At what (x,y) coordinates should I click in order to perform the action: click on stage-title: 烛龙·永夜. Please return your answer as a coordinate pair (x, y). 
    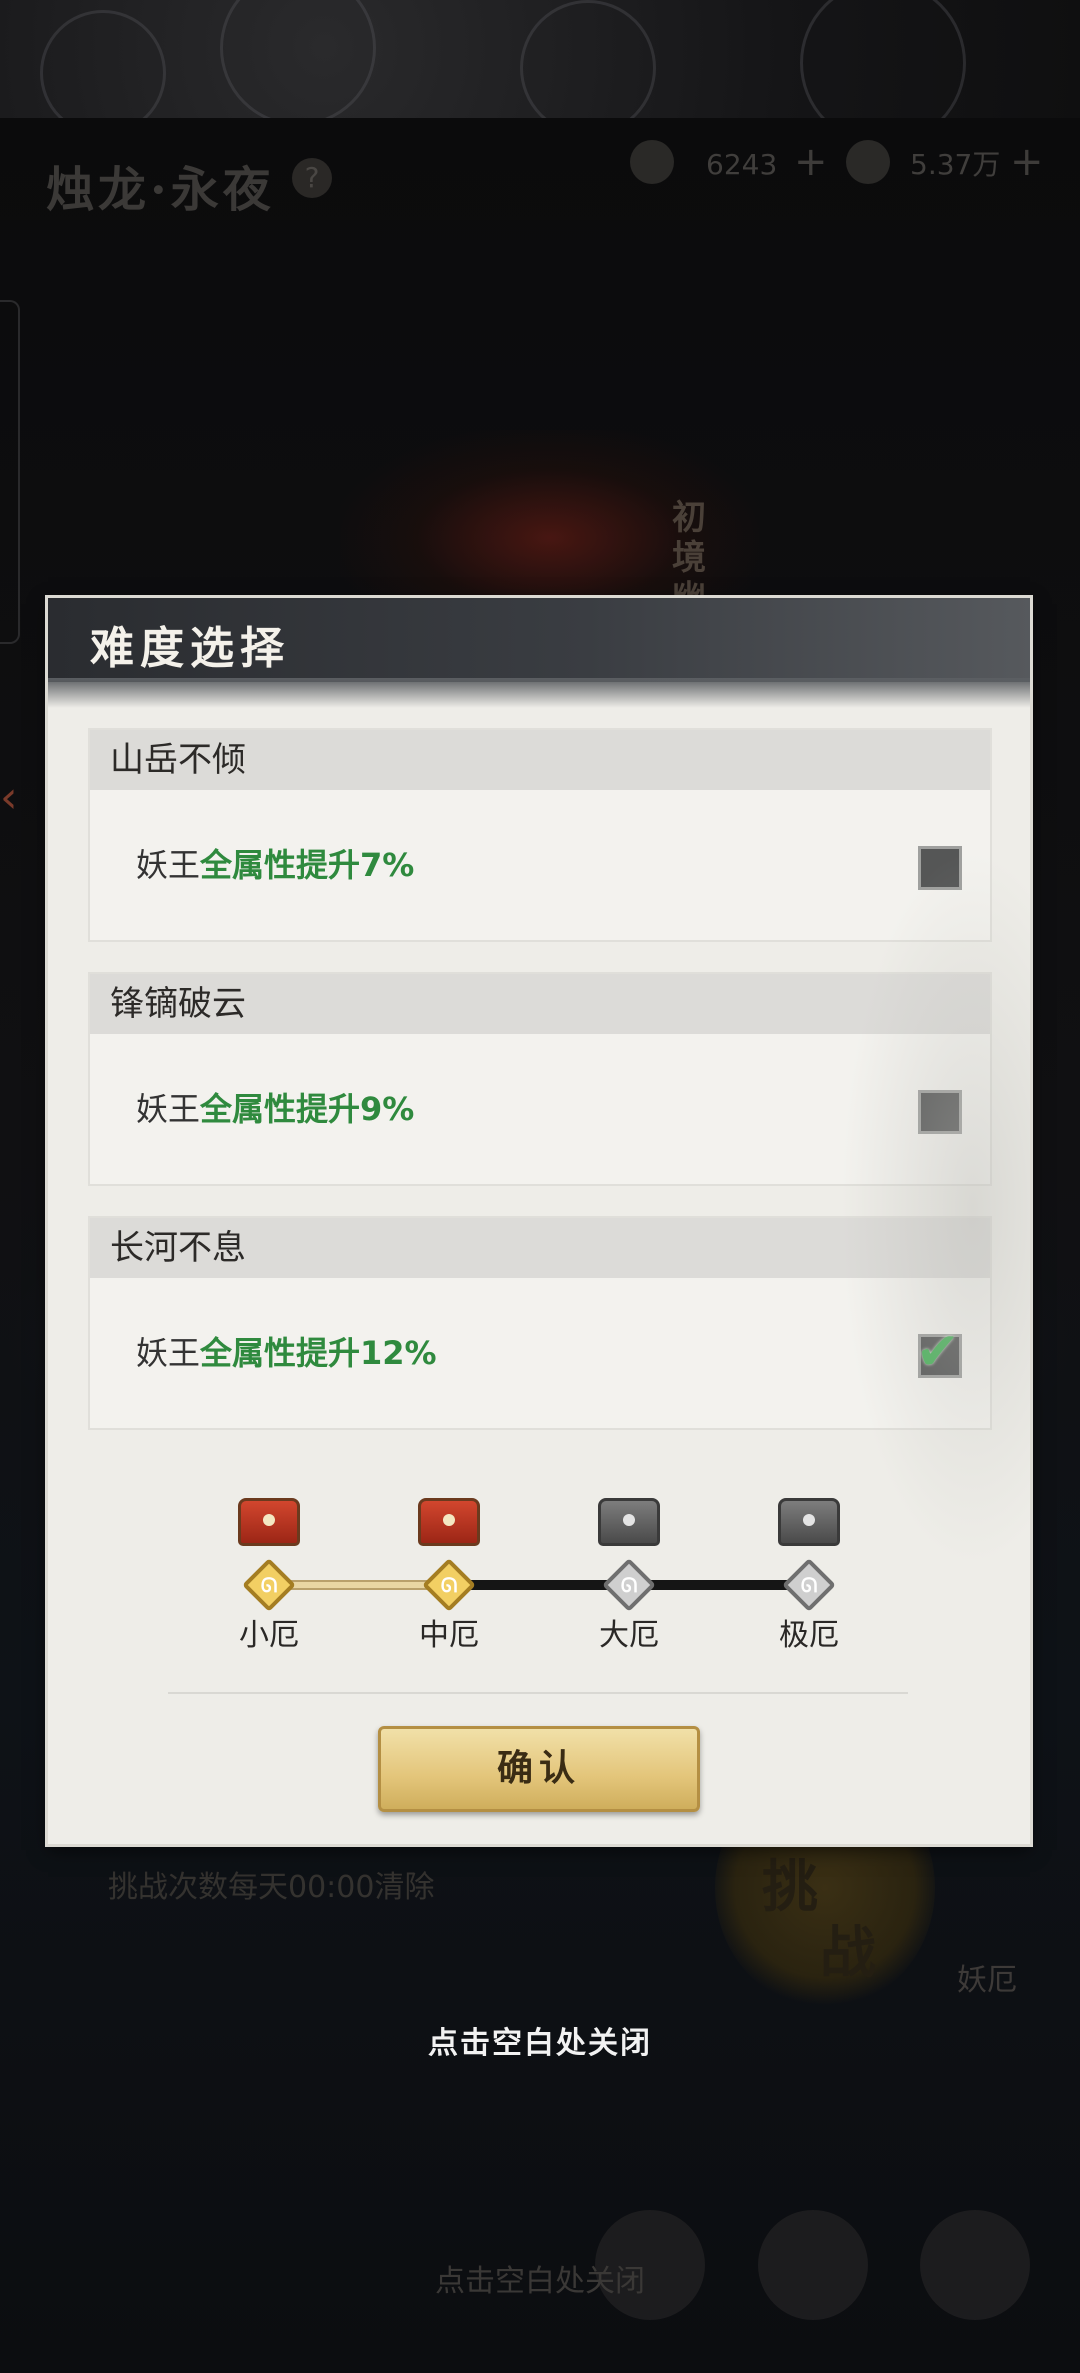
    Looking at the image, I should click on (160, 190).